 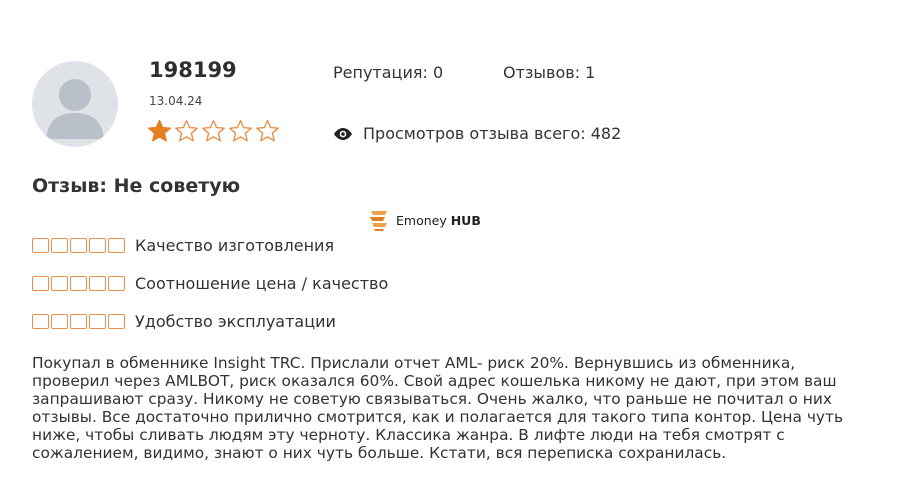 I want to click on criteria-label: Удобство эксплуатации, so click(x=235, y=321).